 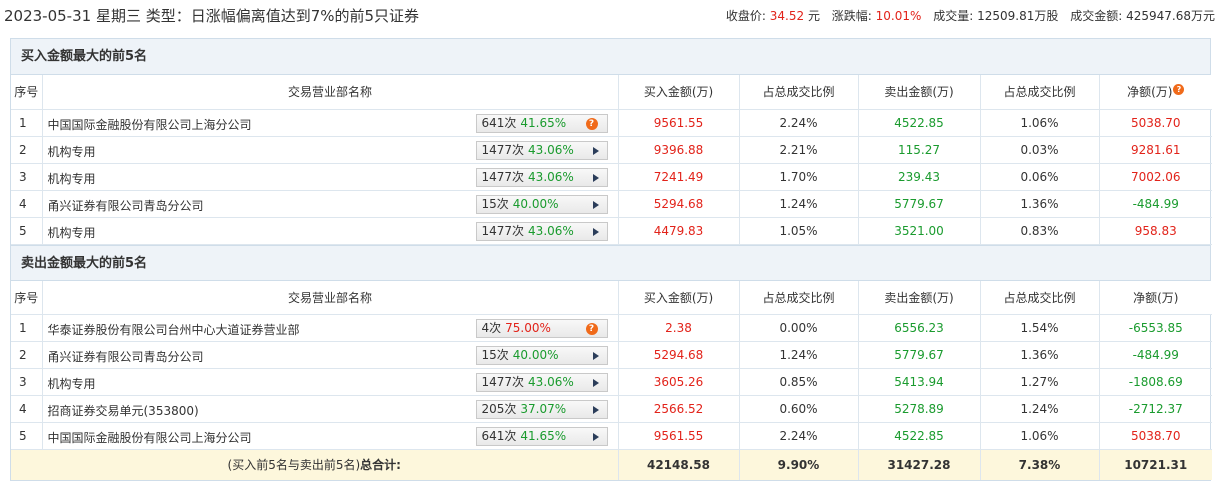 What do you see at coordinates (679, 464) in the screenshot?
I see `summary-buy: 42148.58` at bounding box center [679, 464].